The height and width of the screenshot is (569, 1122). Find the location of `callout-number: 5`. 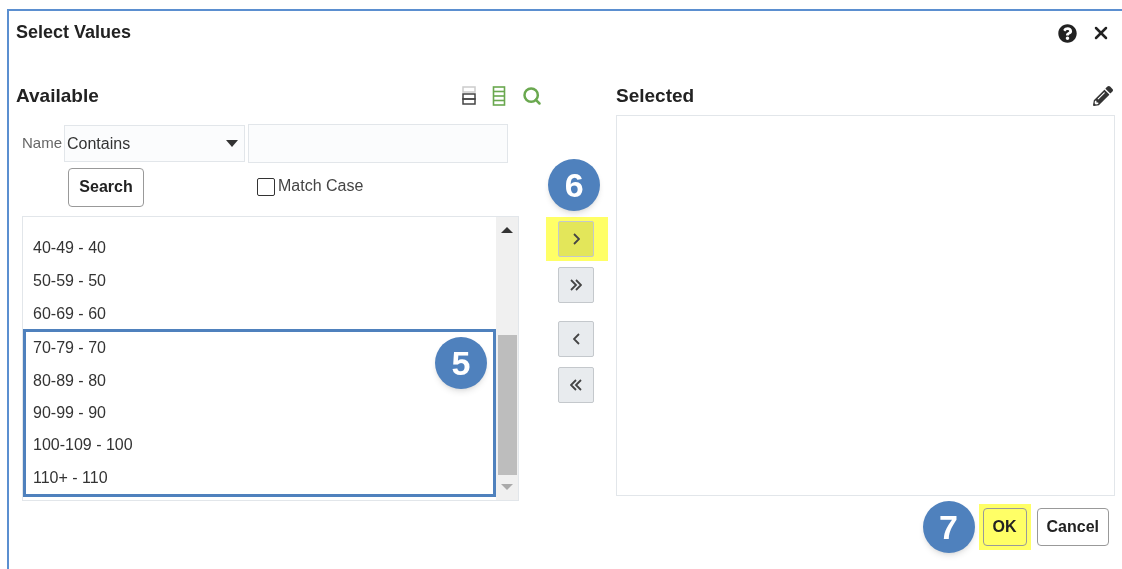

callout-number: 5 is located at coordinates (461, 363).